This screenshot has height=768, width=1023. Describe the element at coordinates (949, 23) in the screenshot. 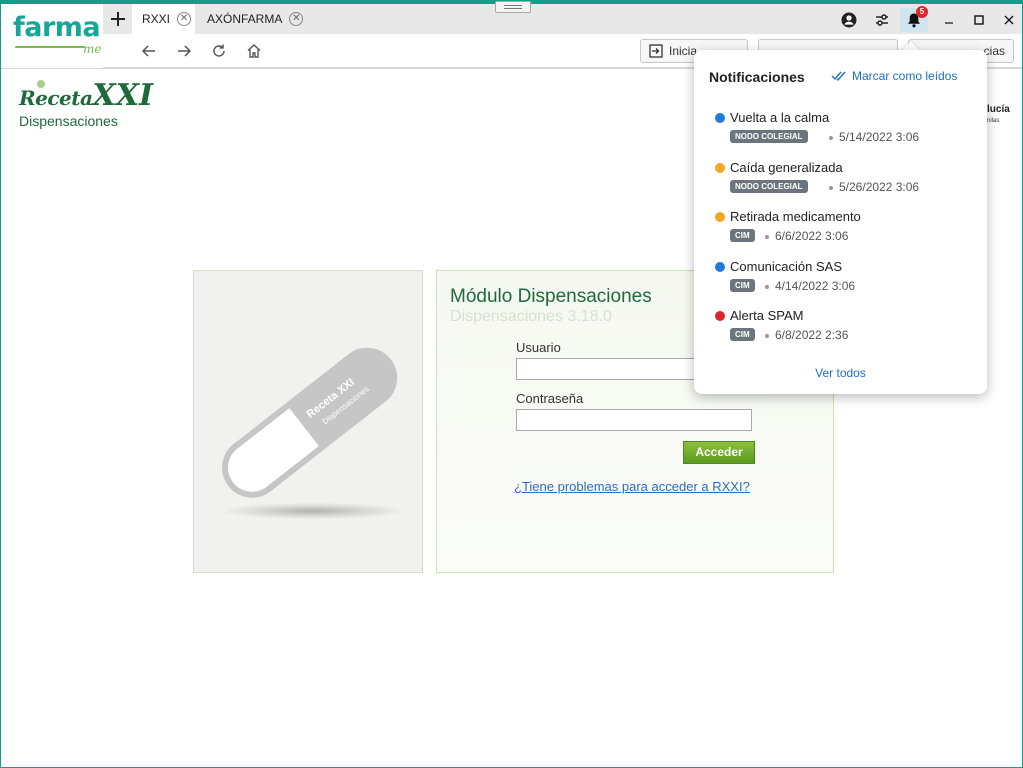

I see `minimize-icon` at that location.